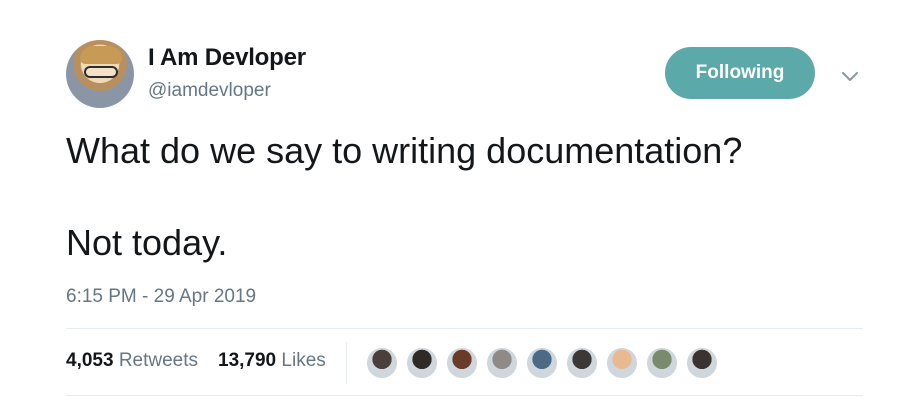 The image size is (900, 407). I want to click on likes-count: 13,790, so click(247, 360).